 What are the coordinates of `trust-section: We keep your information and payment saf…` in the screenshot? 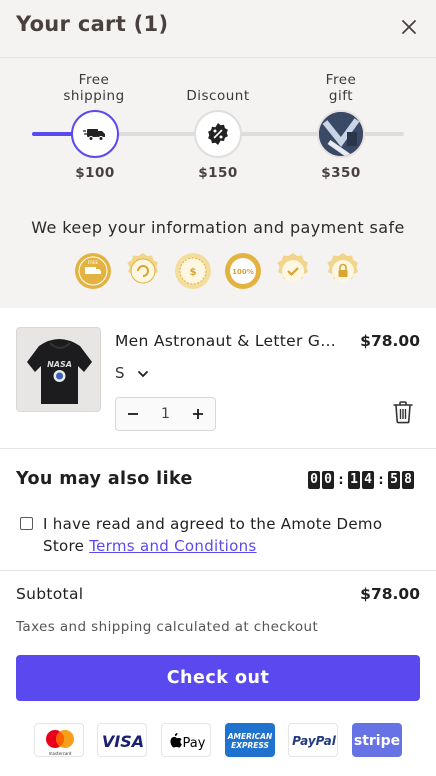 It's located at (218, 253).